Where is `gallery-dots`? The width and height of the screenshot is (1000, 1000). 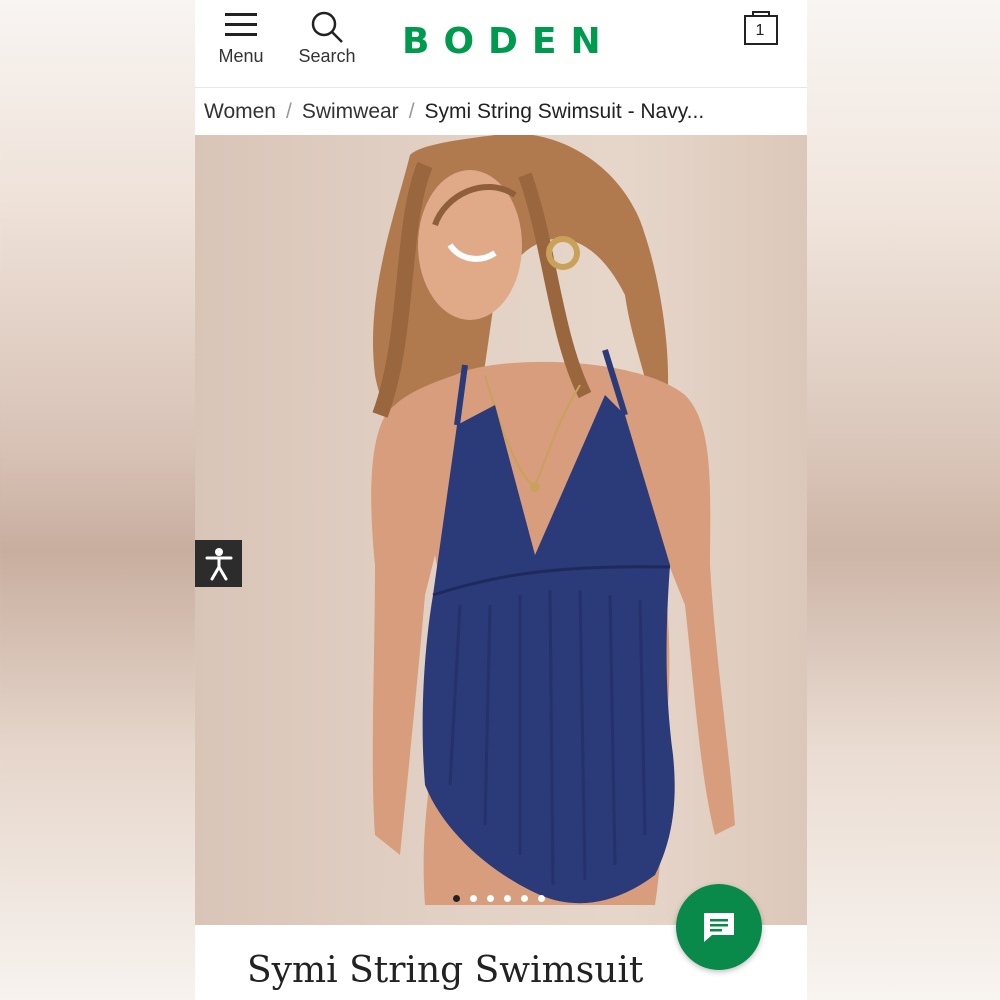 gallery-dots is located at coordinates (499, 898).